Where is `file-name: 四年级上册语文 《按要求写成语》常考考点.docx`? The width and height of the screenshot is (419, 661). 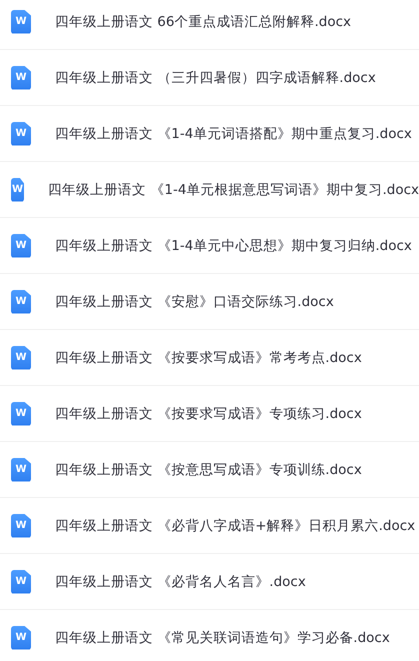 file-name: 四年级上册语文 《按要求写成语》常考考点.docx is located at coordinates (208, 357).